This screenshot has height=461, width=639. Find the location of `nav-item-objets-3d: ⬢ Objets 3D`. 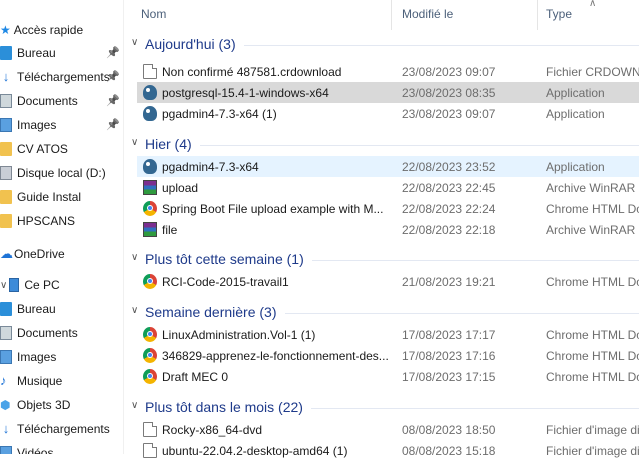

nav-item-objets-3d: ⬢ Objets 3D is located at coordinates (61, 405).